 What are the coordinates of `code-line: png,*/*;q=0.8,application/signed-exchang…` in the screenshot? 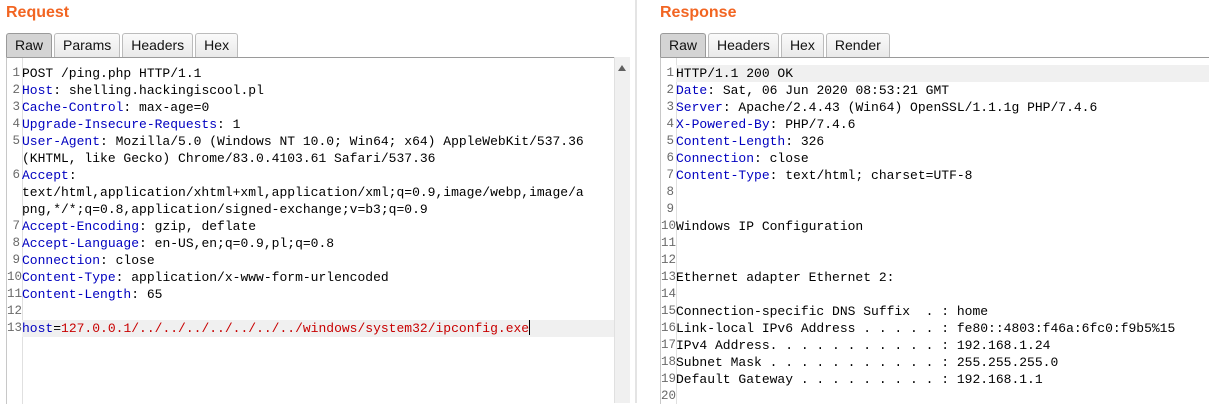 It's located at (325, 209).